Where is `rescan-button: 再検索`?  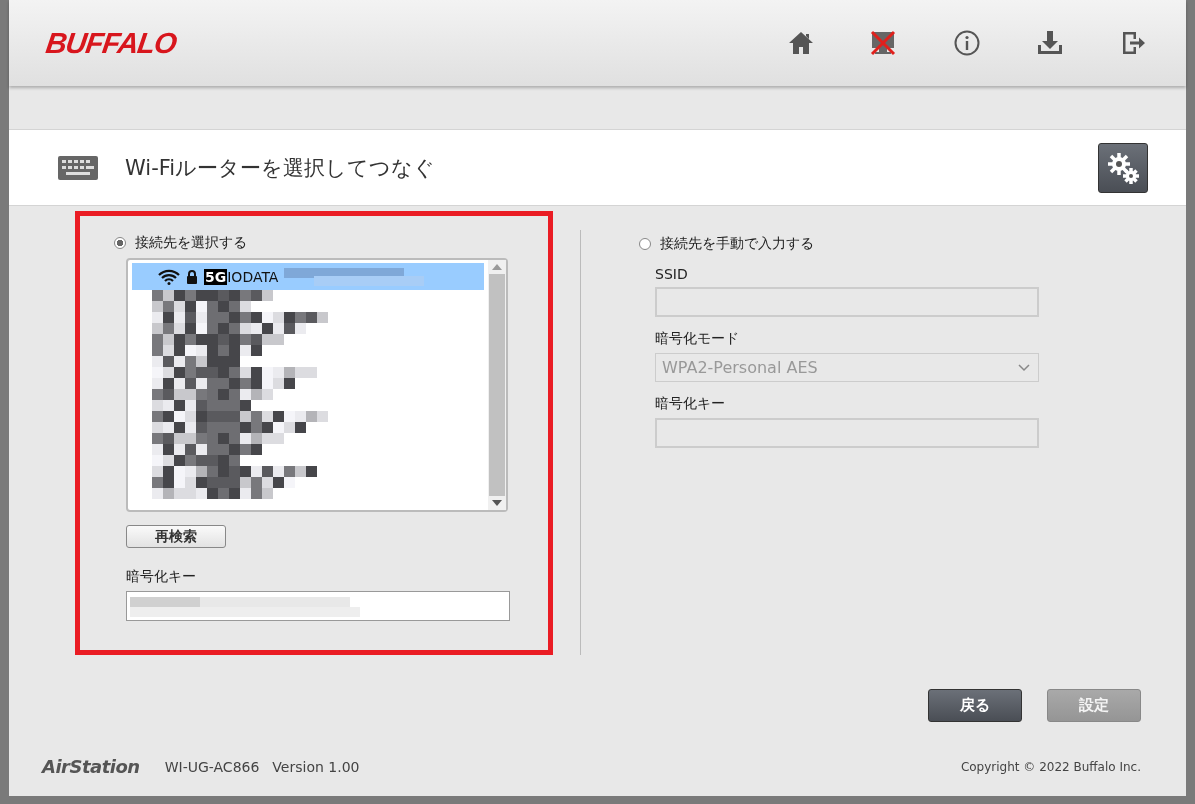
rescan-button: 再検索 is located at coordinates (176, 536).